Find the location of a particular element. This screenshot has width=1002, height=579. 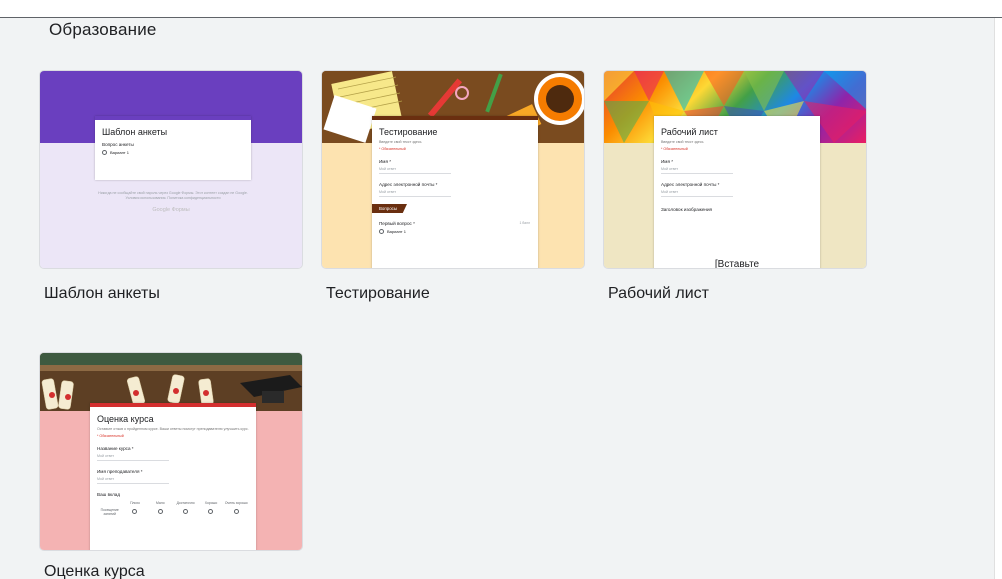

preview-section-header: Вопросы is located at coordinates (389, 208).